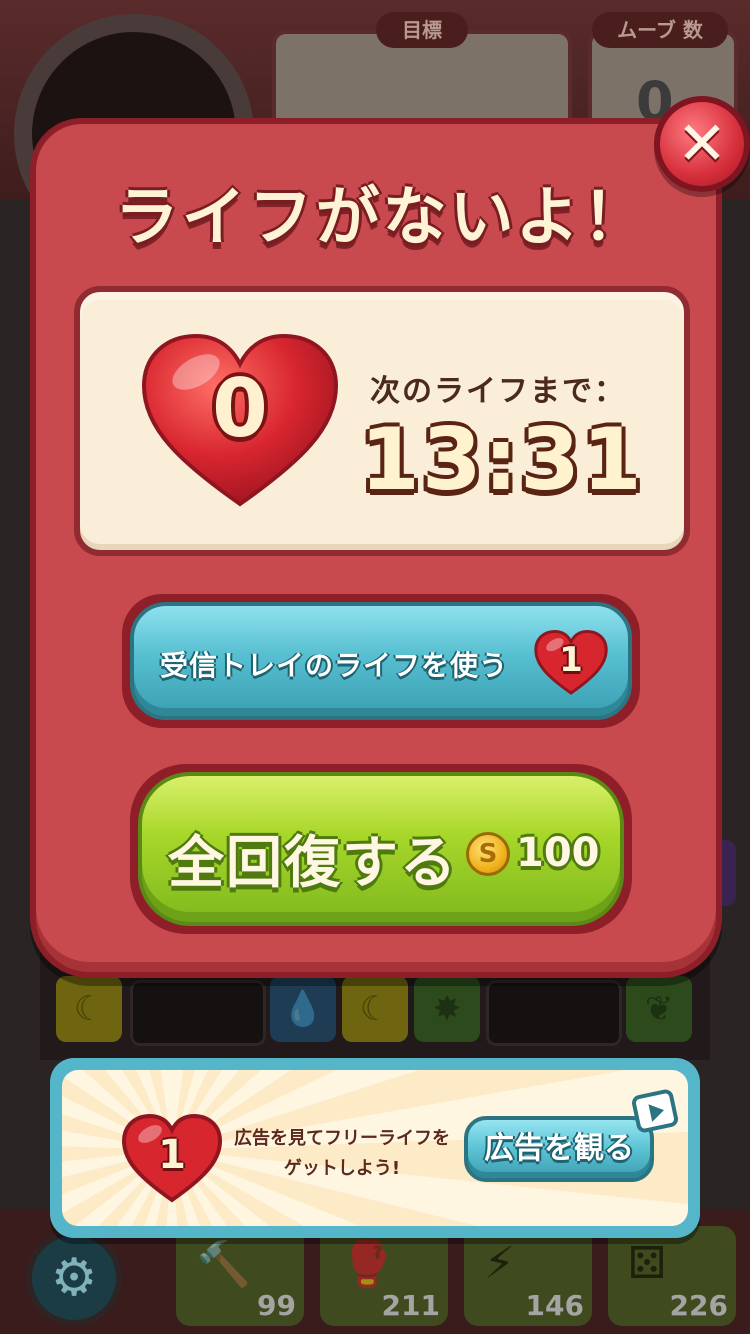 The image size is (750, 1334). I want to click on settings-button: ⚙, so click(74, 1278).